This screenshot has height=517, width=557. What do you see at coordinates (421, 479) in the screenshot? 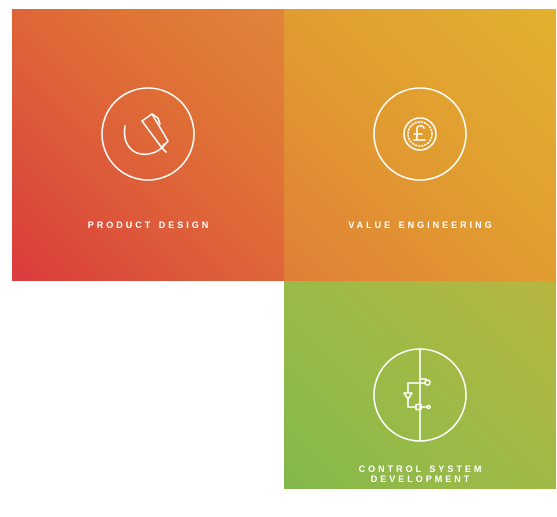
I see `control-system-label-line2: DEVELOPMENT` at bounding box center [421, 479].